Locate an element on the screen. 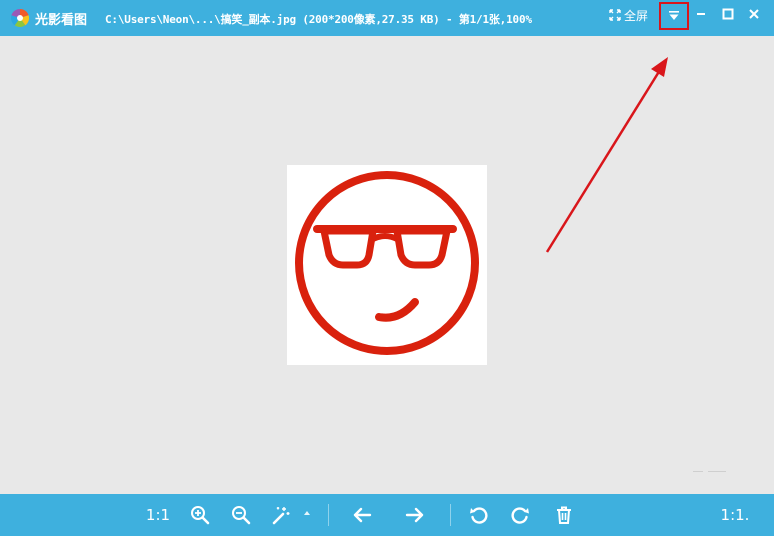  rotate-right-button is located at coordinates (520, 515).